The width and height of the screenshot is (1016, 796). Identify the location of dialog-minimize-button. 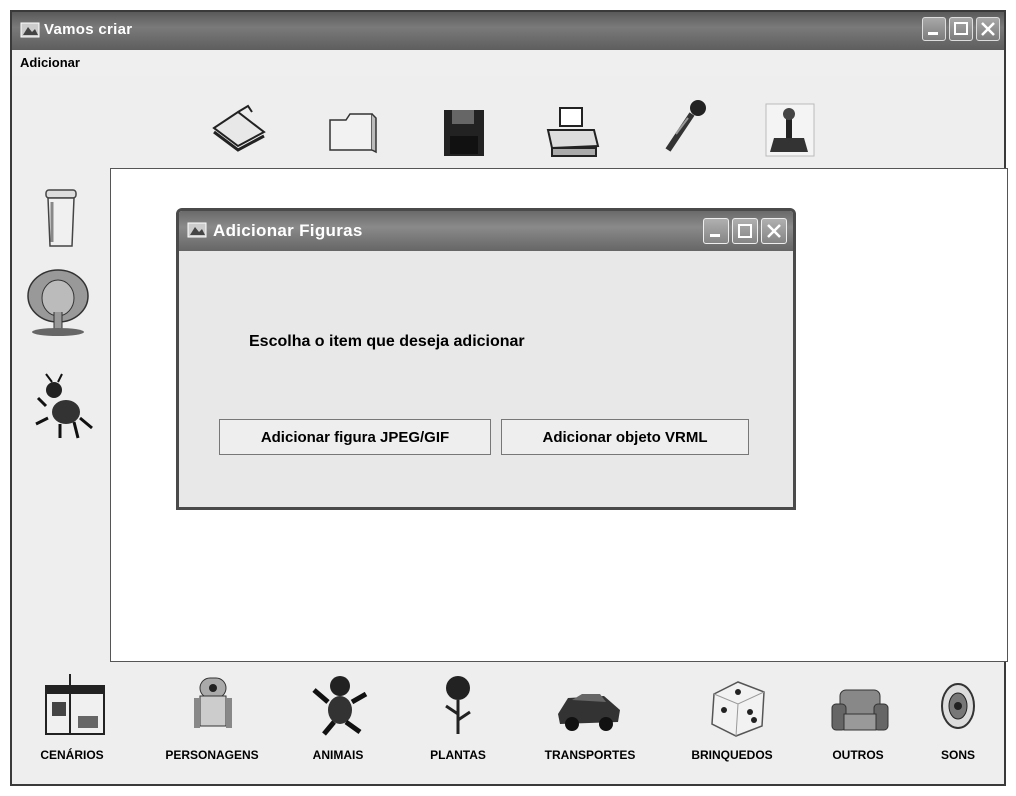
(716, 231).